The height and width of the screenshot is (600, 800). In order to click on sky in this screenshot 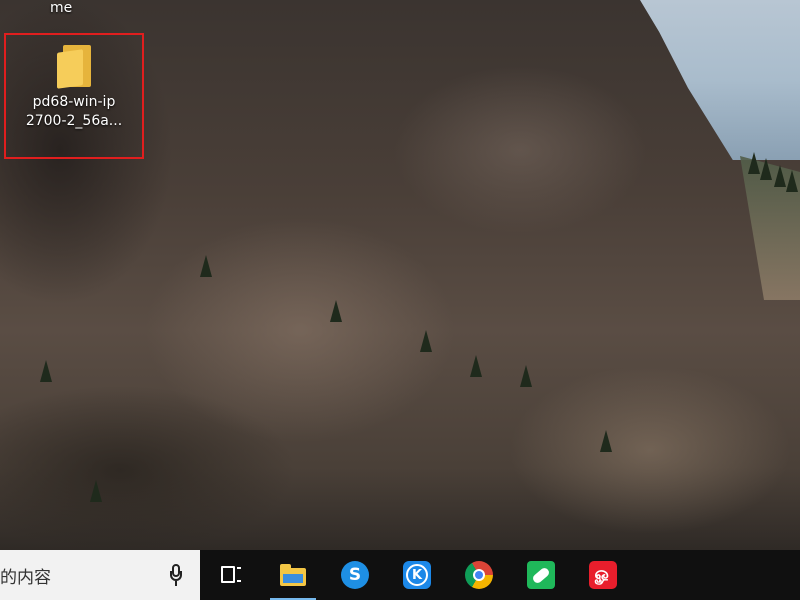, I will do `click(720, 80)`.